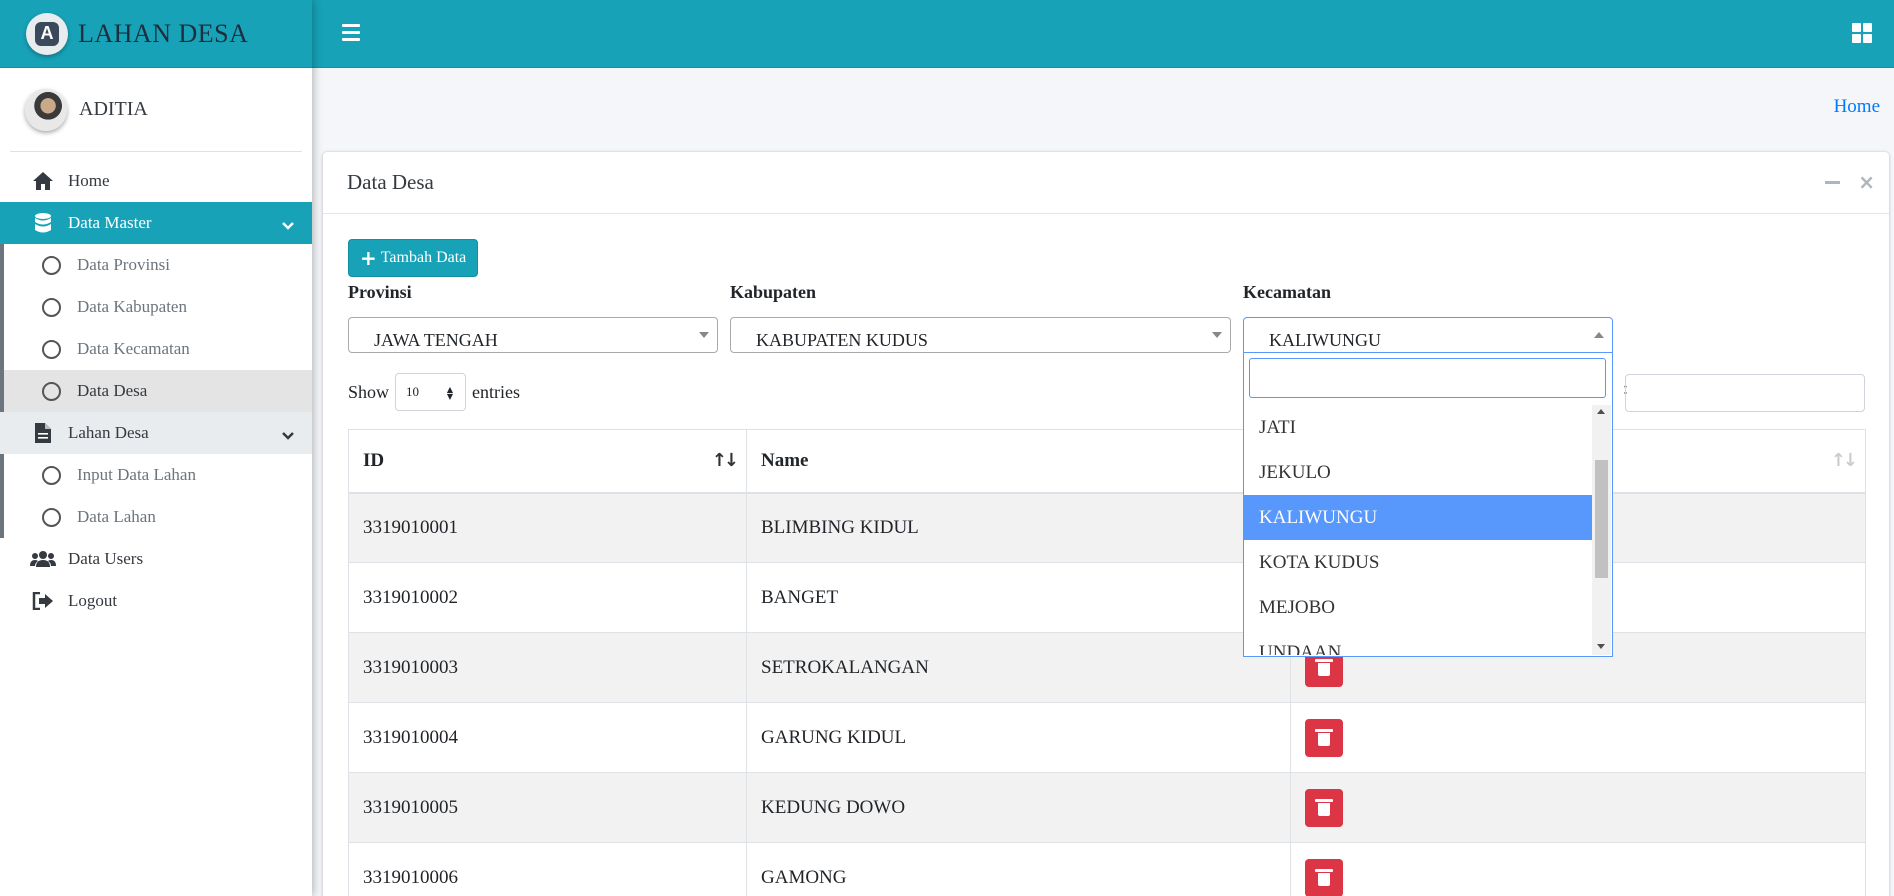  Describe the element at coordinates (547, 807) in the screenshot. I see `cell-id: 3319010005` at that location.